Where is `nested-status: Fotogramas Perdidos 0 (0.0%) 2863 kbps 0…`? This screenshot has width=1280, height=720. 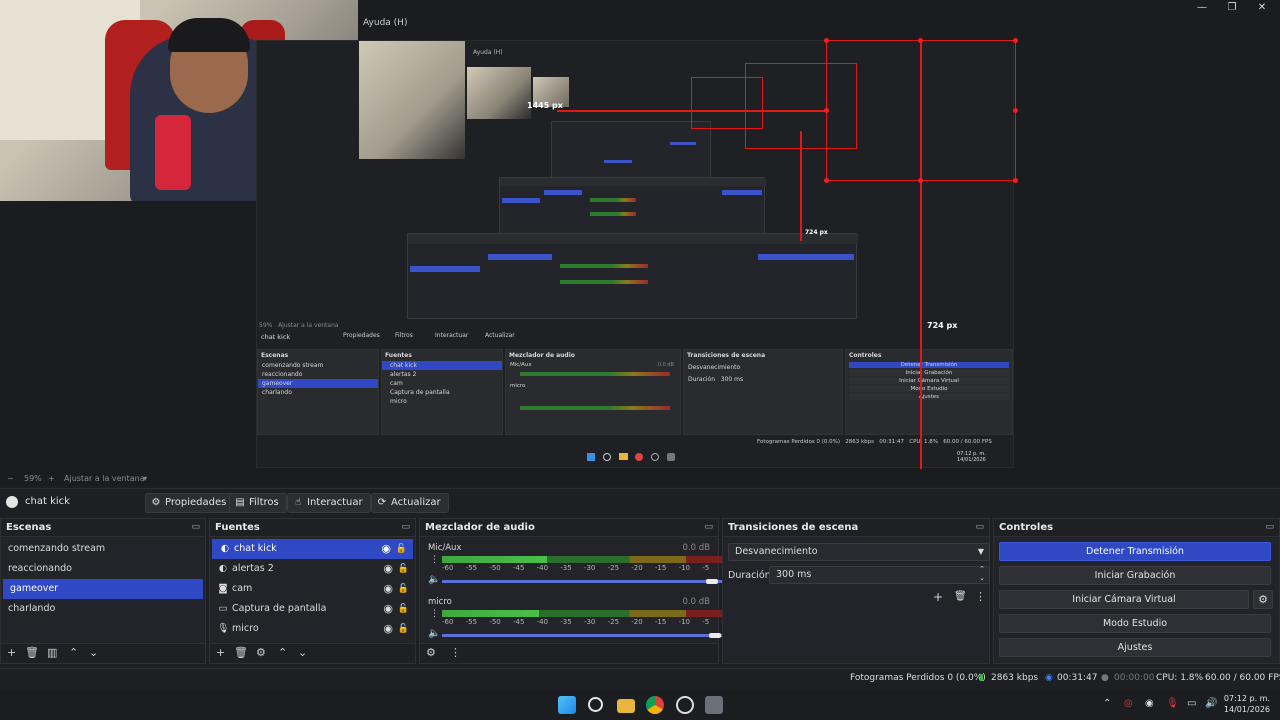
nested-status: Fotogramas Perdidos 0 (0.0%) 2863 kbps 0… is located at coordinates (874, 442).